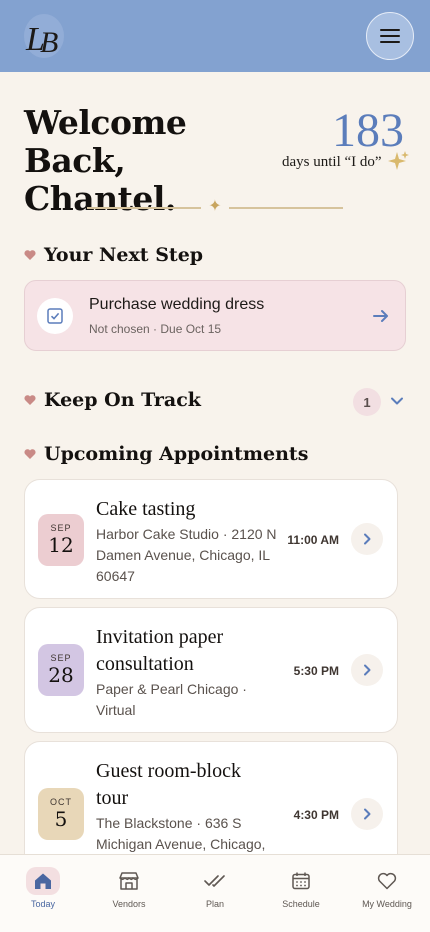  What do you see at coordinates (316, 815) in the screenshot?
I see `appointment-time: 4:30 PM` at bounding box center [316, 815].